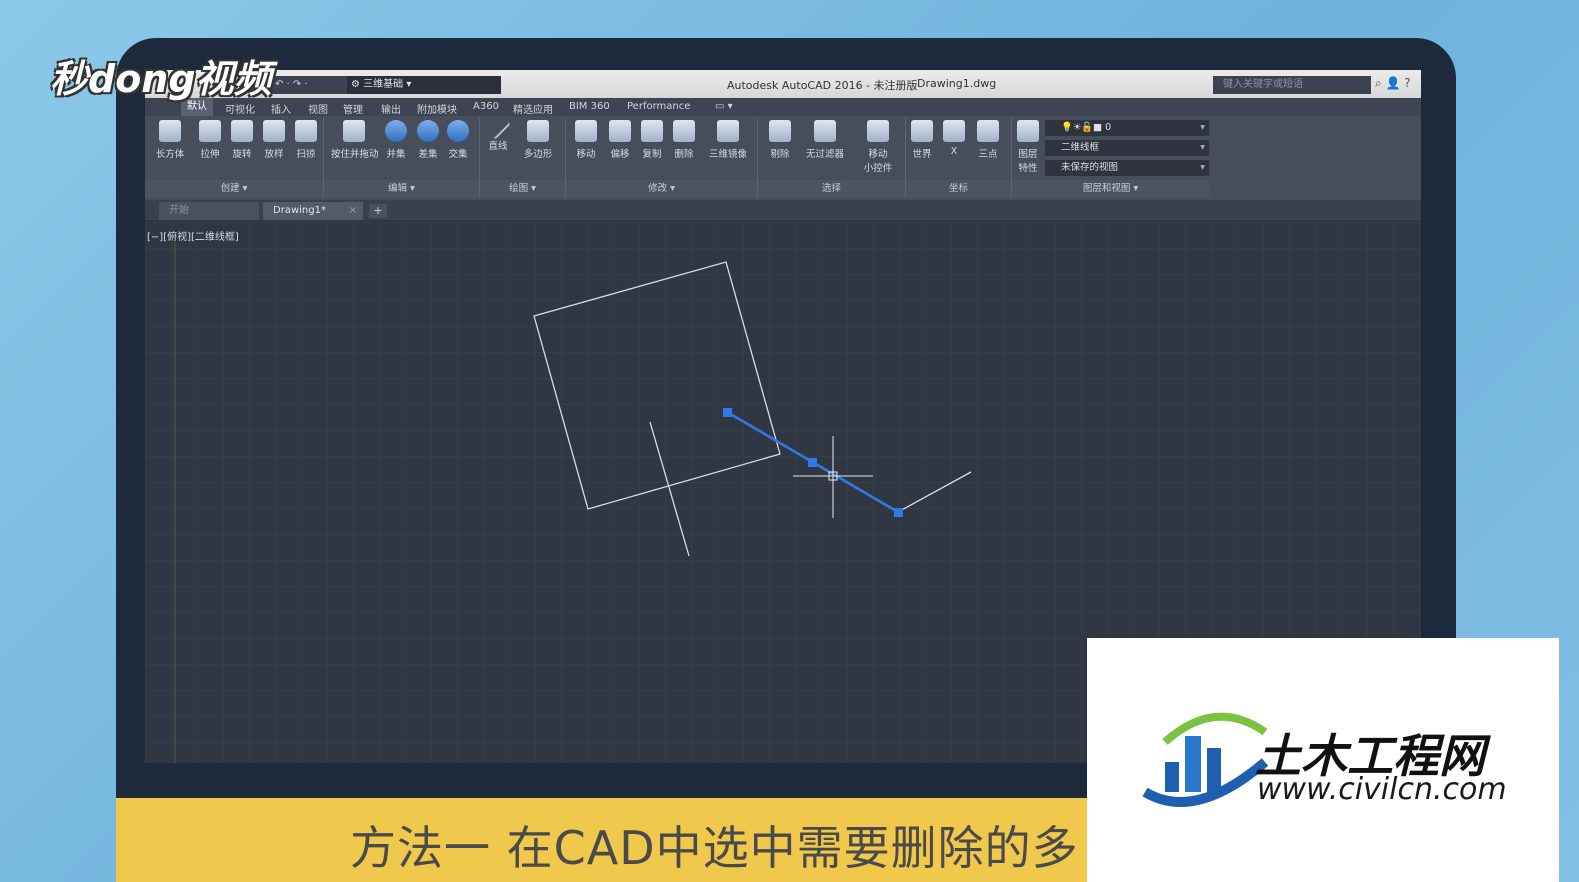  I want to click on mirror3d-button: 三维镜像, so click(728, 140).